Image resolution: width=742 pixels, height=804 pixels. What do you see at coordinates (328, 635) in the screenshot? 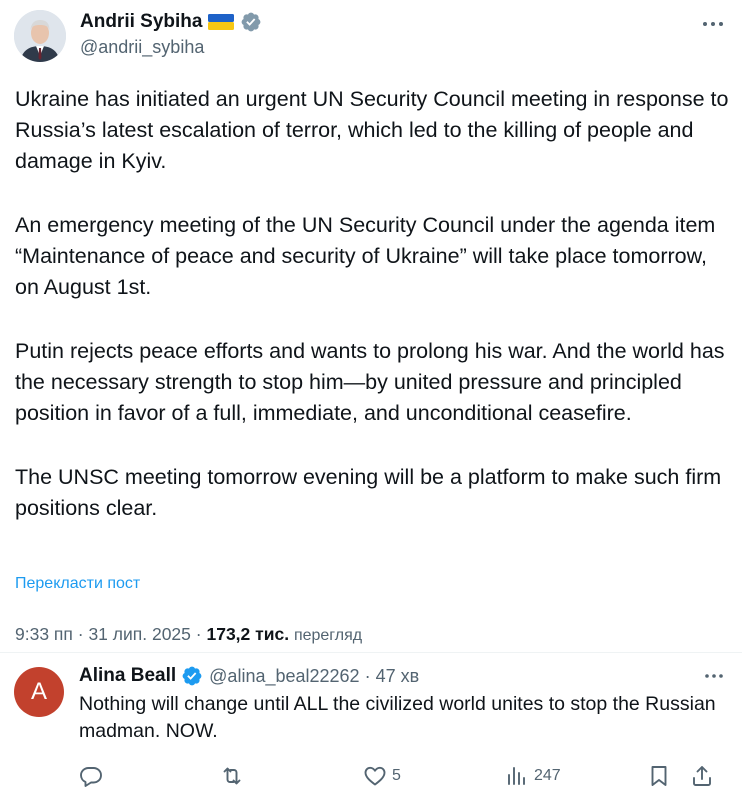
I see `views-label: перегляд` at bounding box center [328, 635].